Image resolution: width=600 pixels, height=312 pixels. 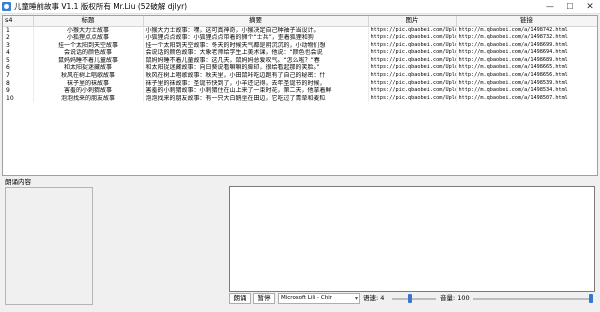 I want to click on row-index: 5, so click(x=18, y=60).